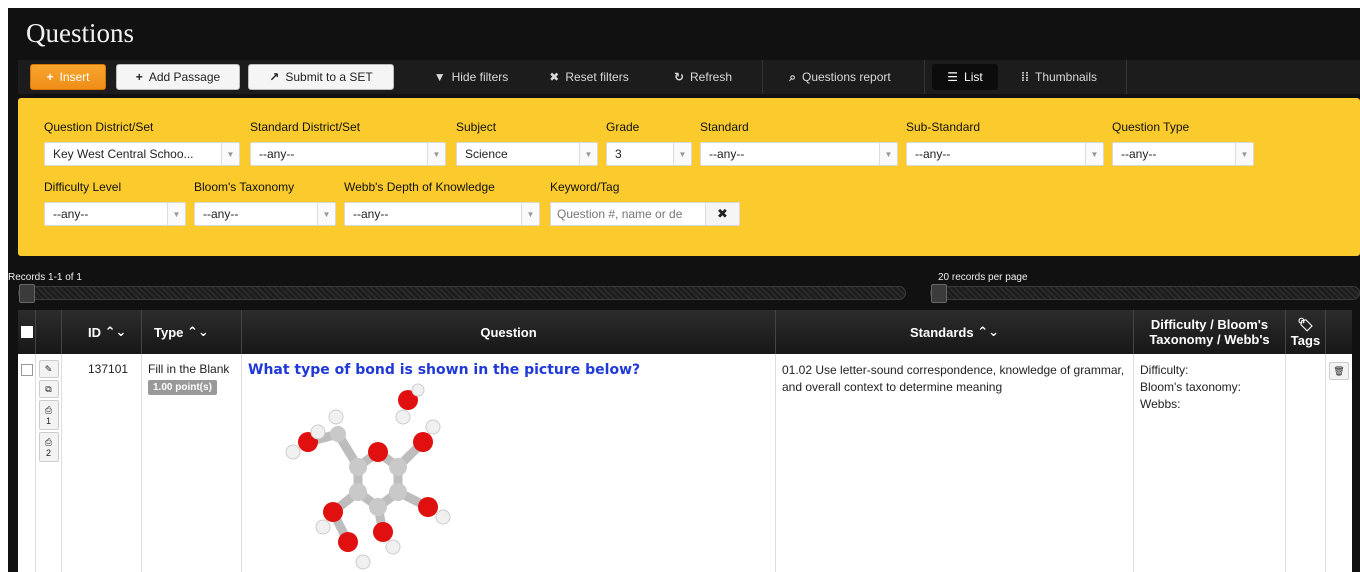  Describe the element at coordinates (265, 214) in the screenshot. I see `blooms-select: --any-- ▼` at that location.